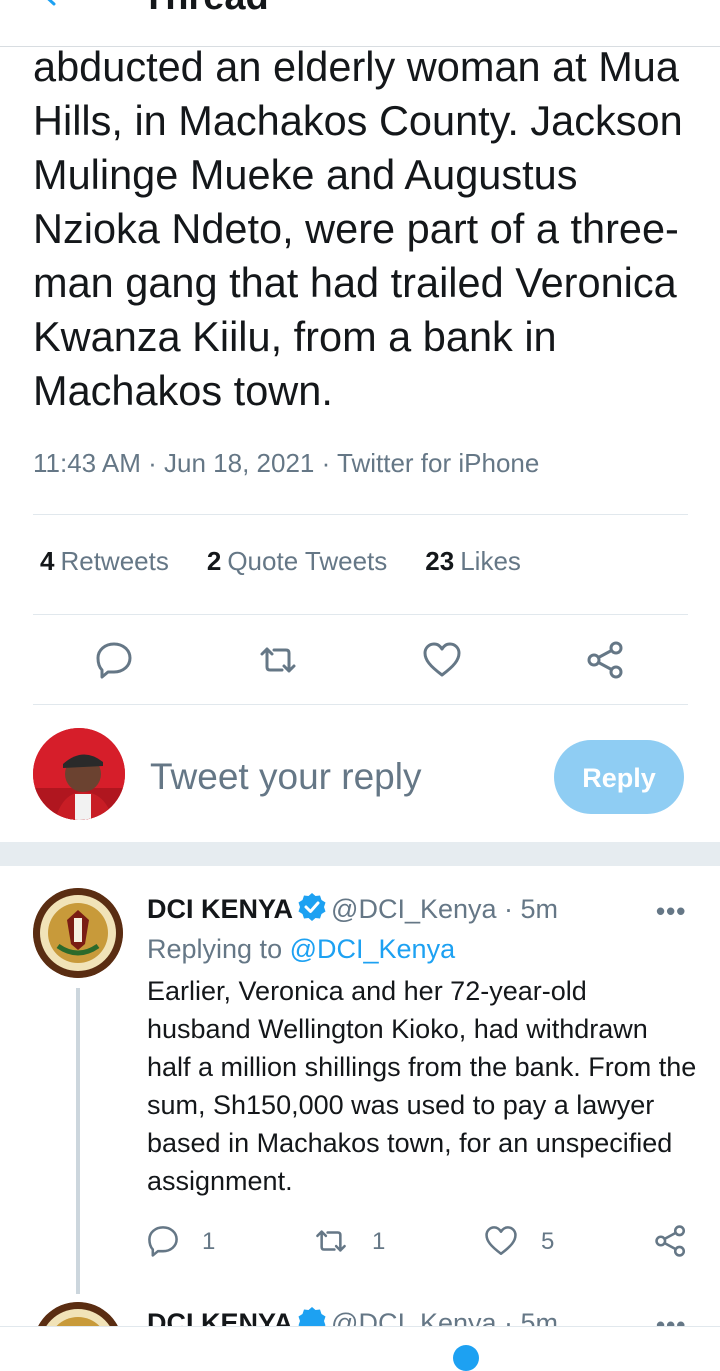  I want to click on page-title: Thread, so click(205, 8).